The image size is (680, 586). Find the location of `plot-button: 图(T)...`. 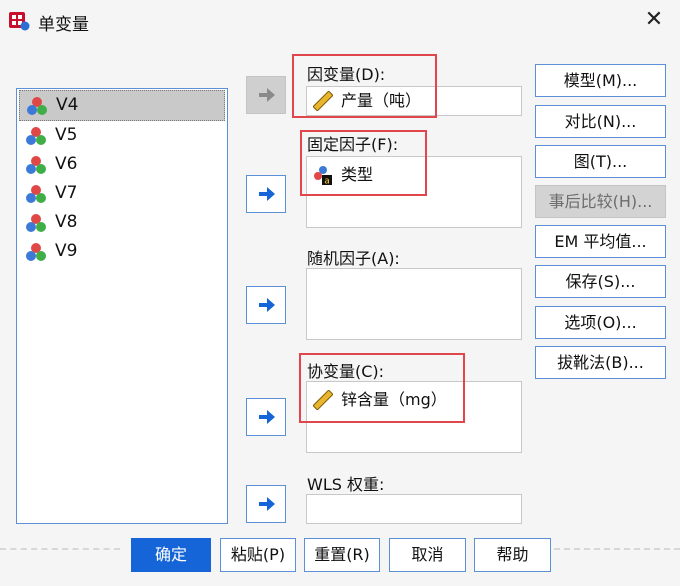

plot-button: 图(T)... is located at coordinates (600, 161).